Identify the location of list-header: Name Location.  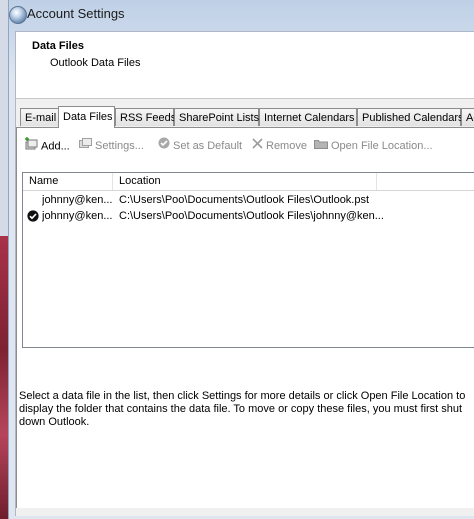
(248, 182).